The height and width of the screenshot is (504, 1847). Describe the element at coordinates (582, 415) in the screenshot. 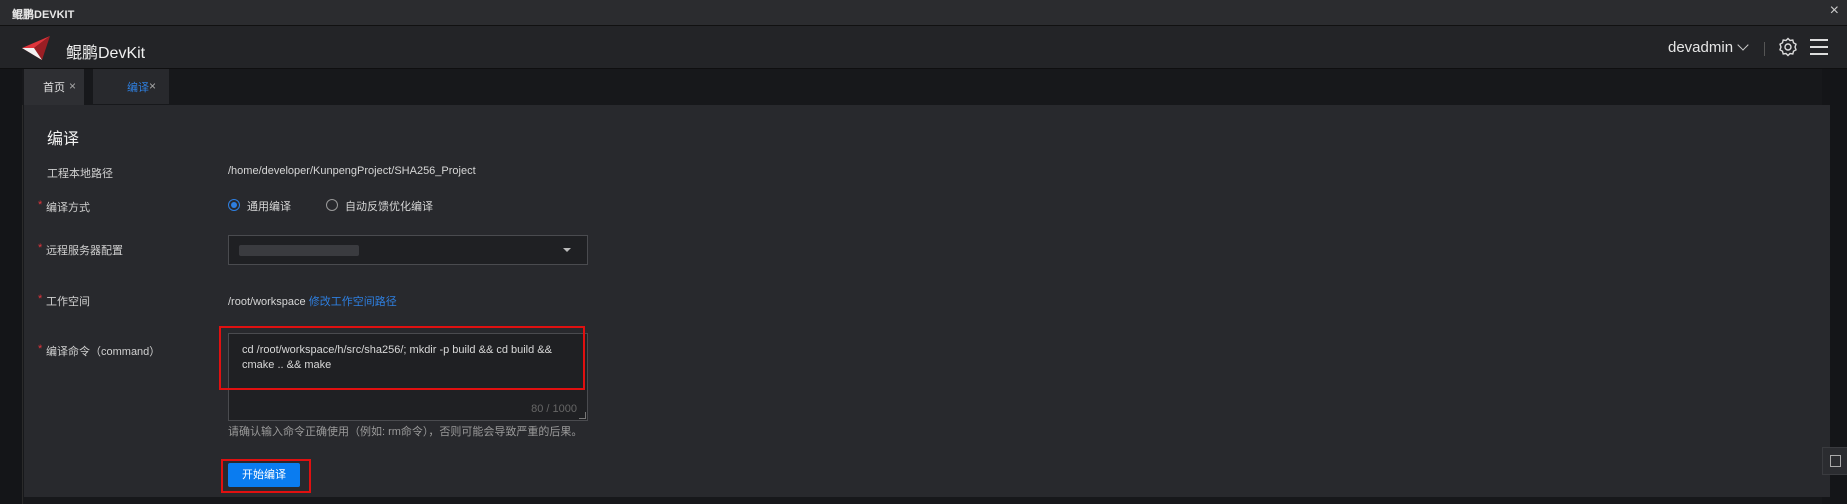

I see `resize-handle` at that location.